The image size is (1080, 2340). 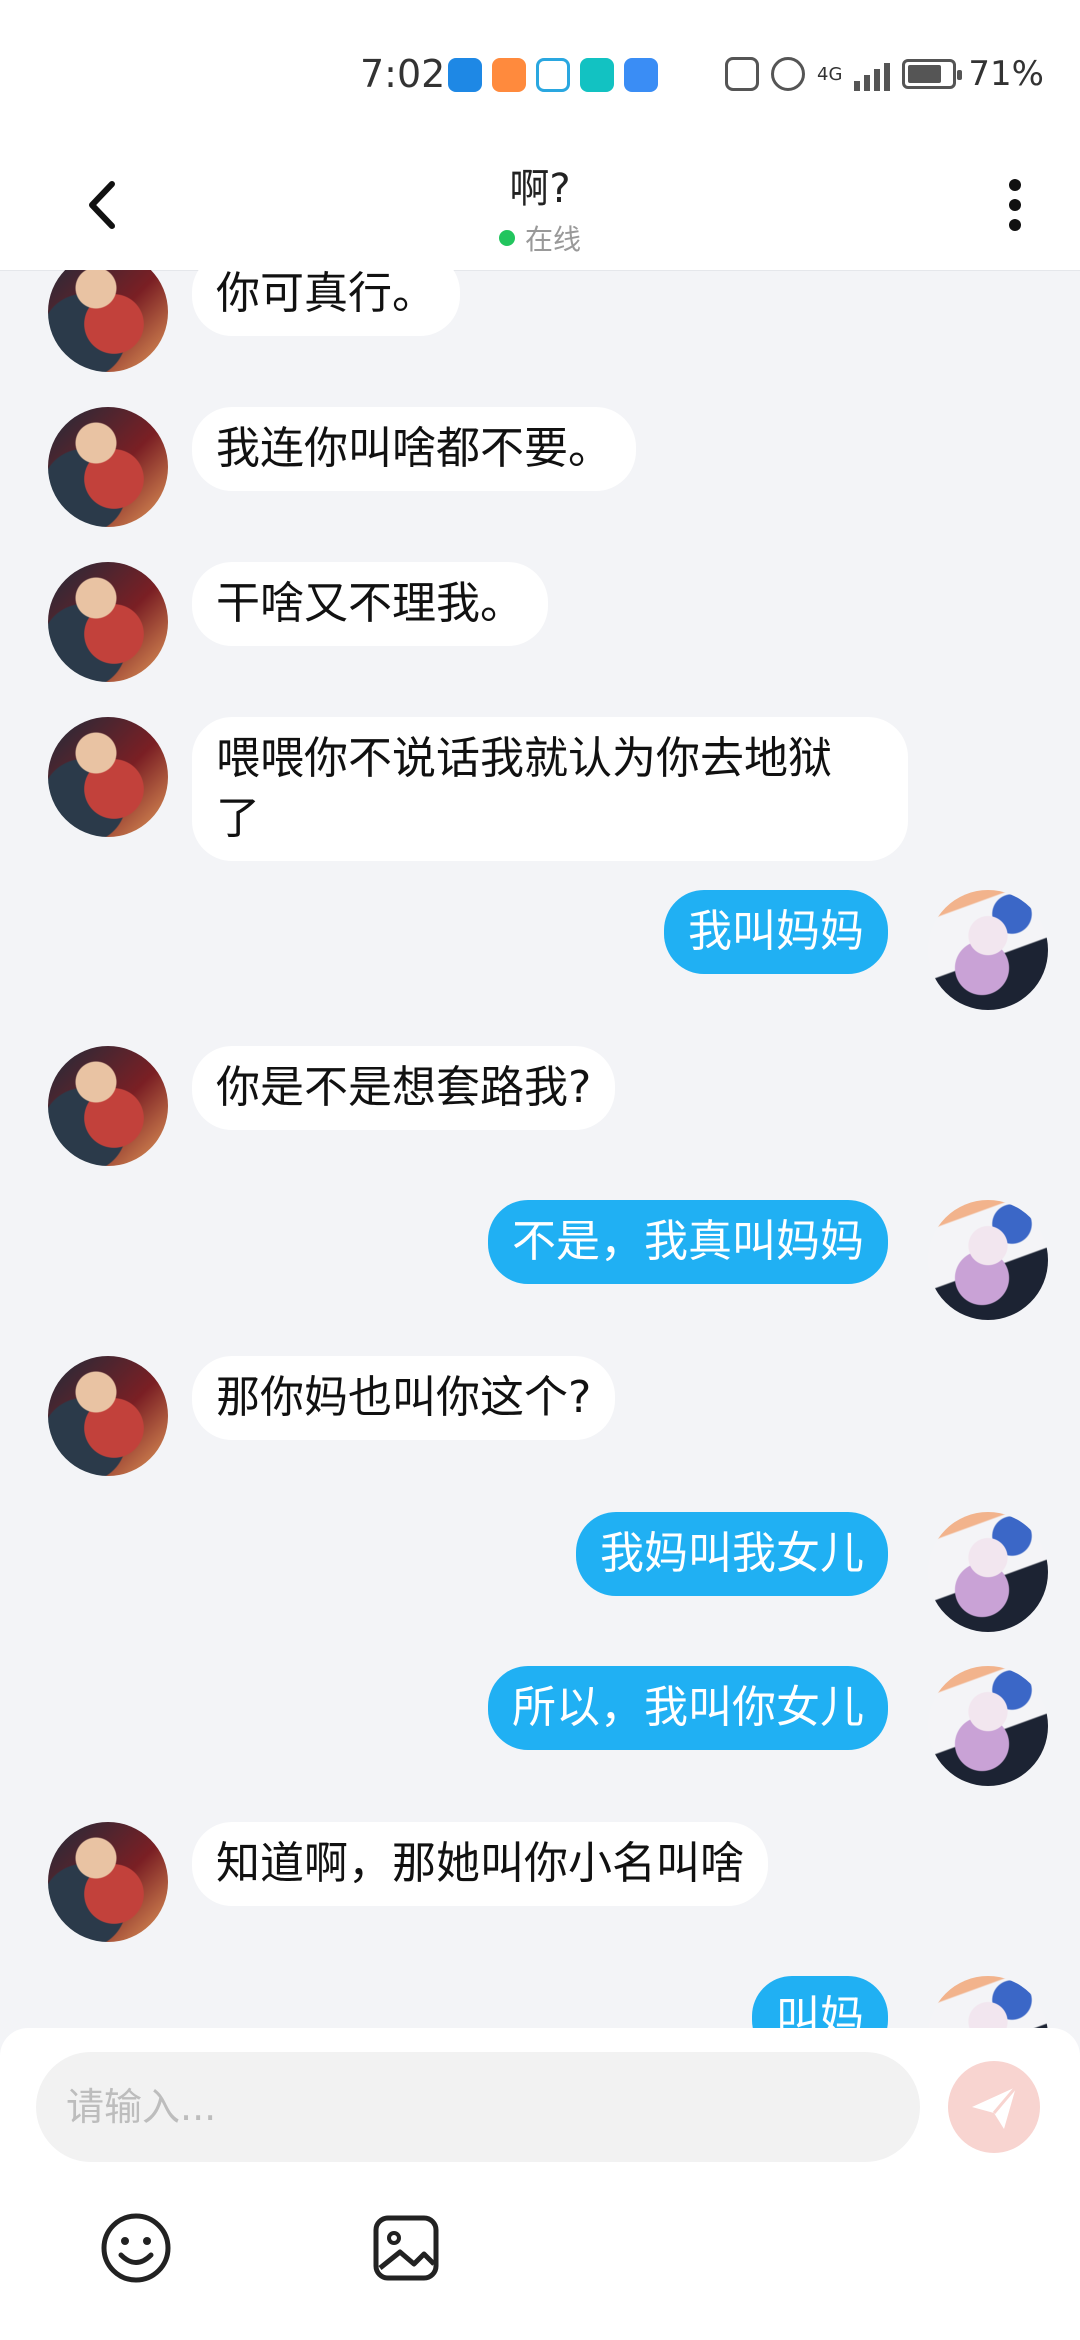 I want to click on message-bubble: 我叫妈妈, so click(x=776, y=932).